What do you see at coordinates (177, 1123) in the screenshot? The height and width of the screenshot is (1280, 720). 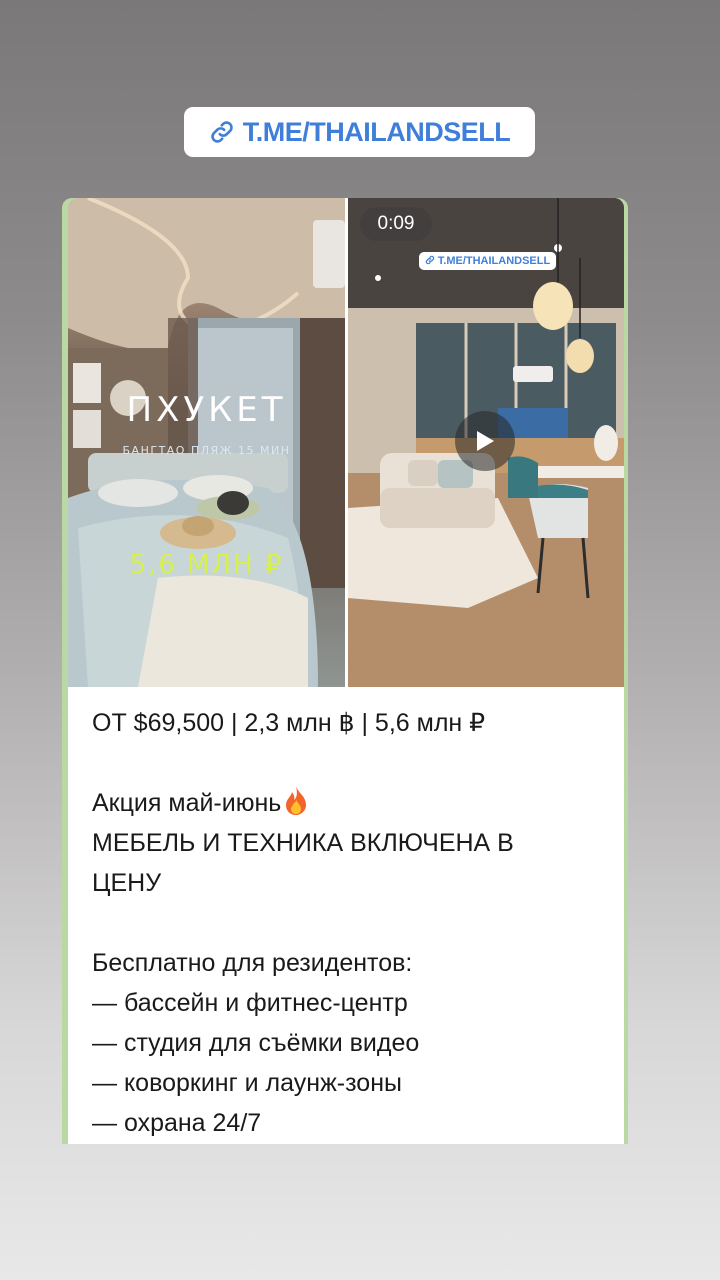 I see `list-item: — охрана 24/7` at bounding box center [177, 1123].